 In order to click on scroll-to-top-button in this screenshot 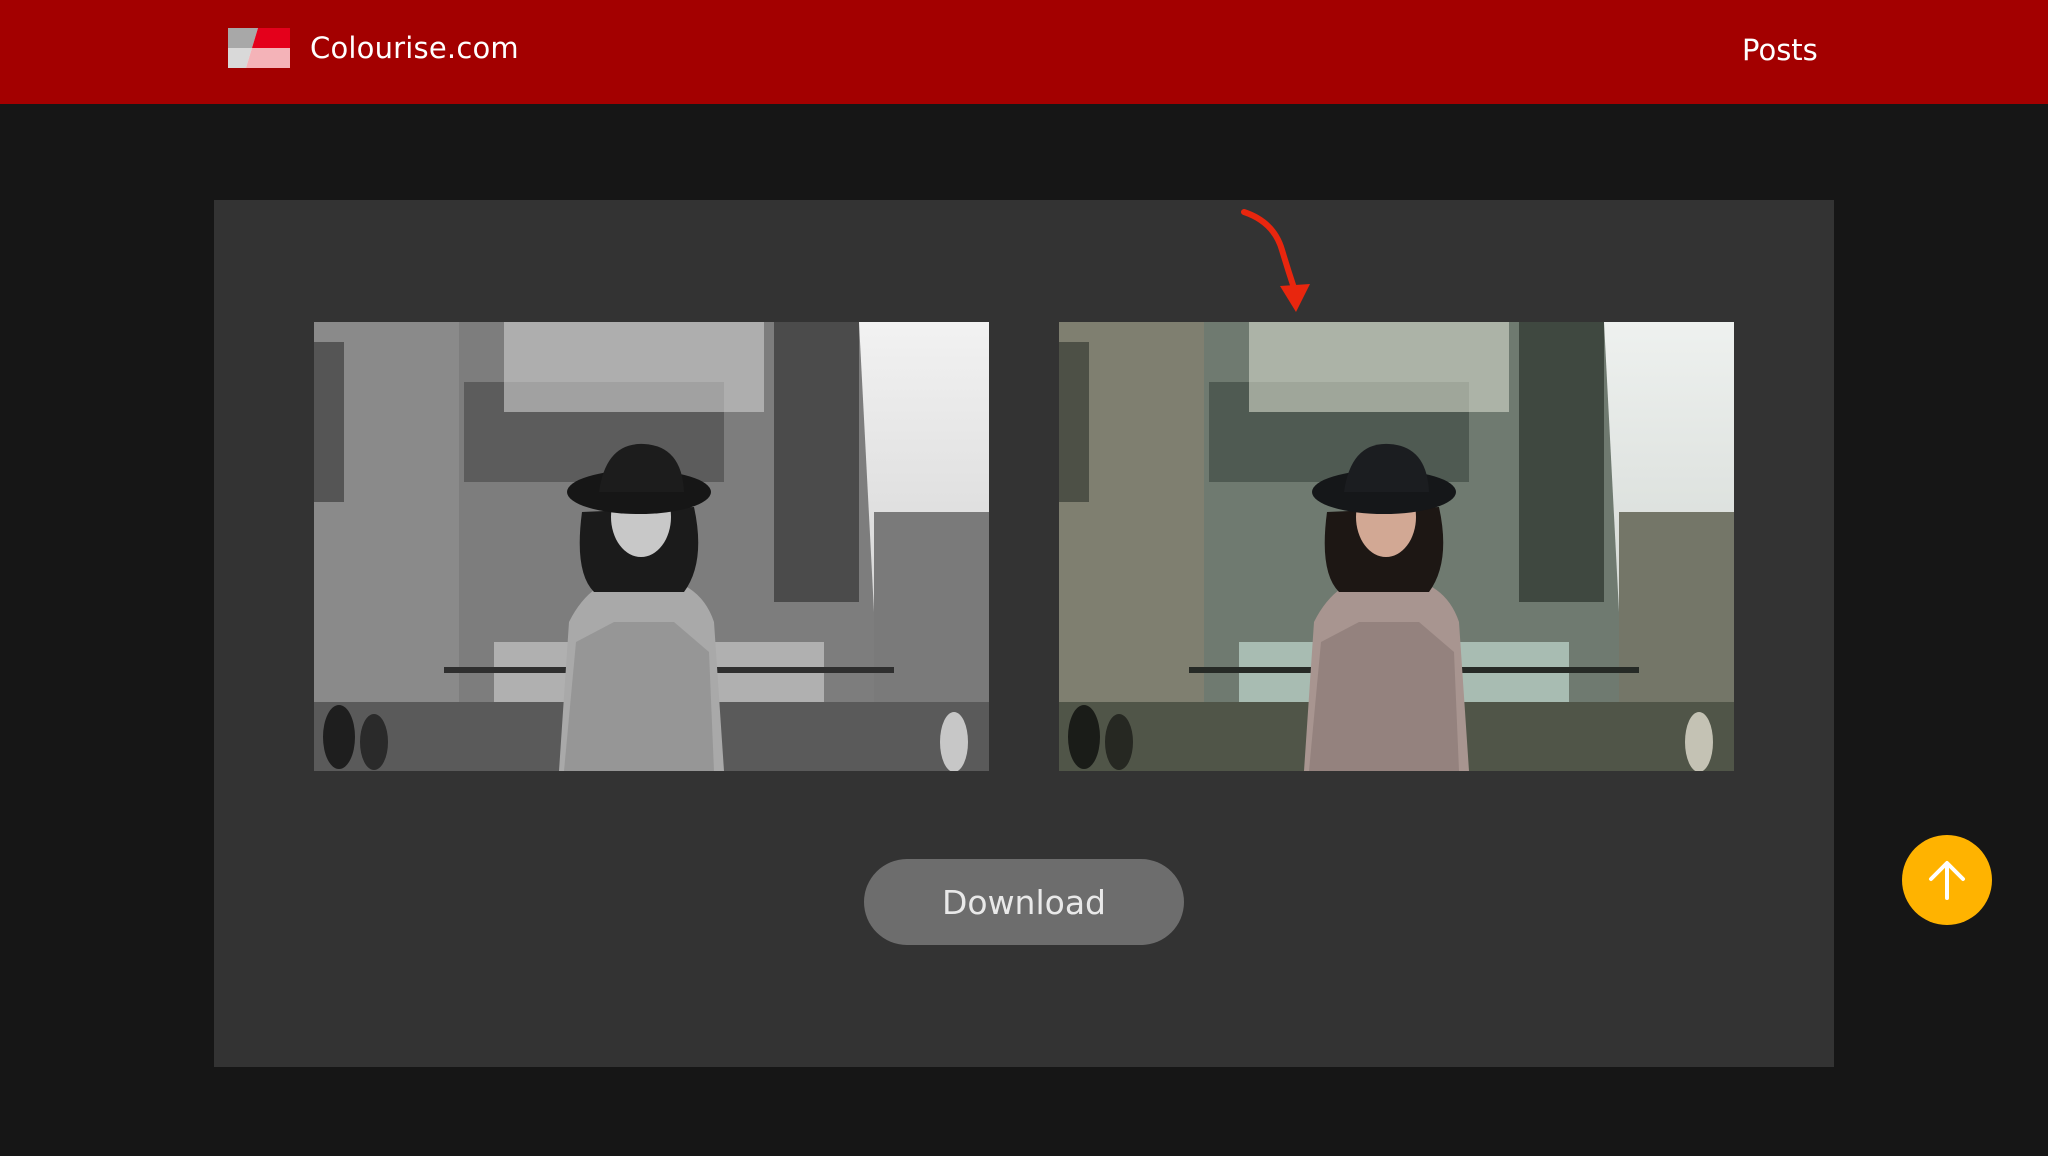, I will do `click(1947, 880)`.